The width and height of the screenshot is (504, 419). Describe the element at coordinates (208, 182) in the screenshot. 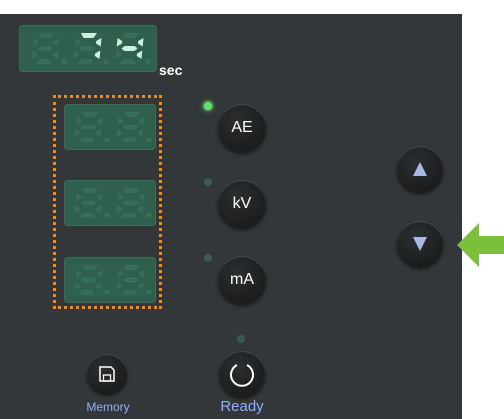

I see `kv-indicator-led` at that location.